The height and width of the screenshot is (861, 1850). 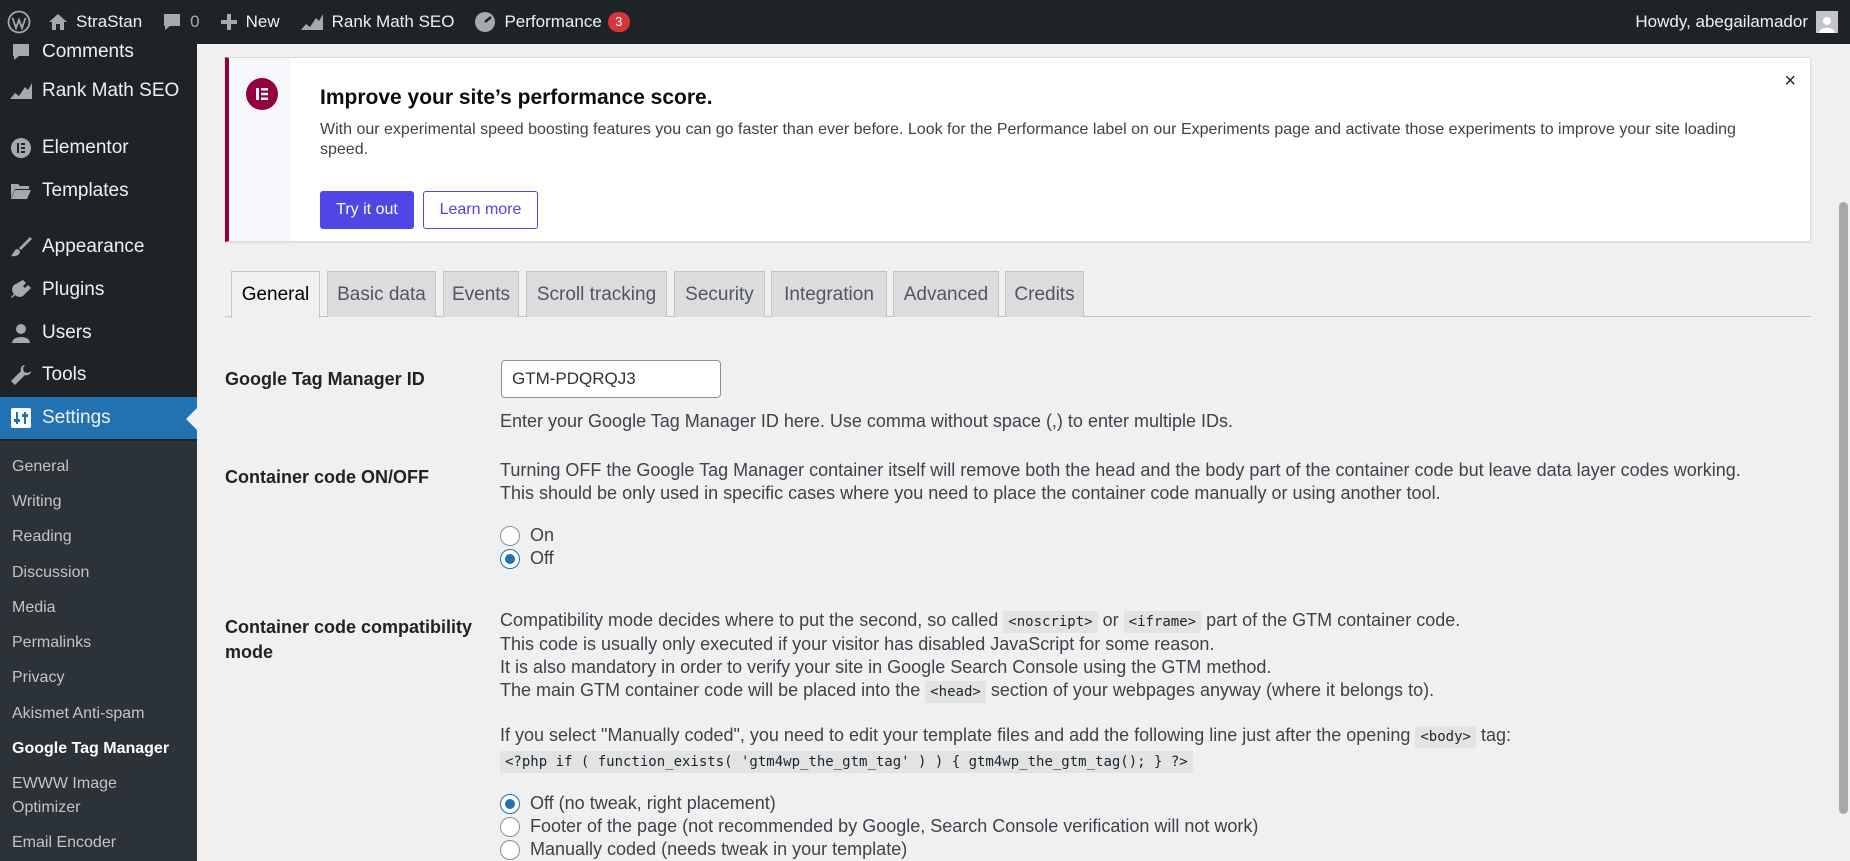 I want to click on radio-compat-off, so click(x=510, y=803).